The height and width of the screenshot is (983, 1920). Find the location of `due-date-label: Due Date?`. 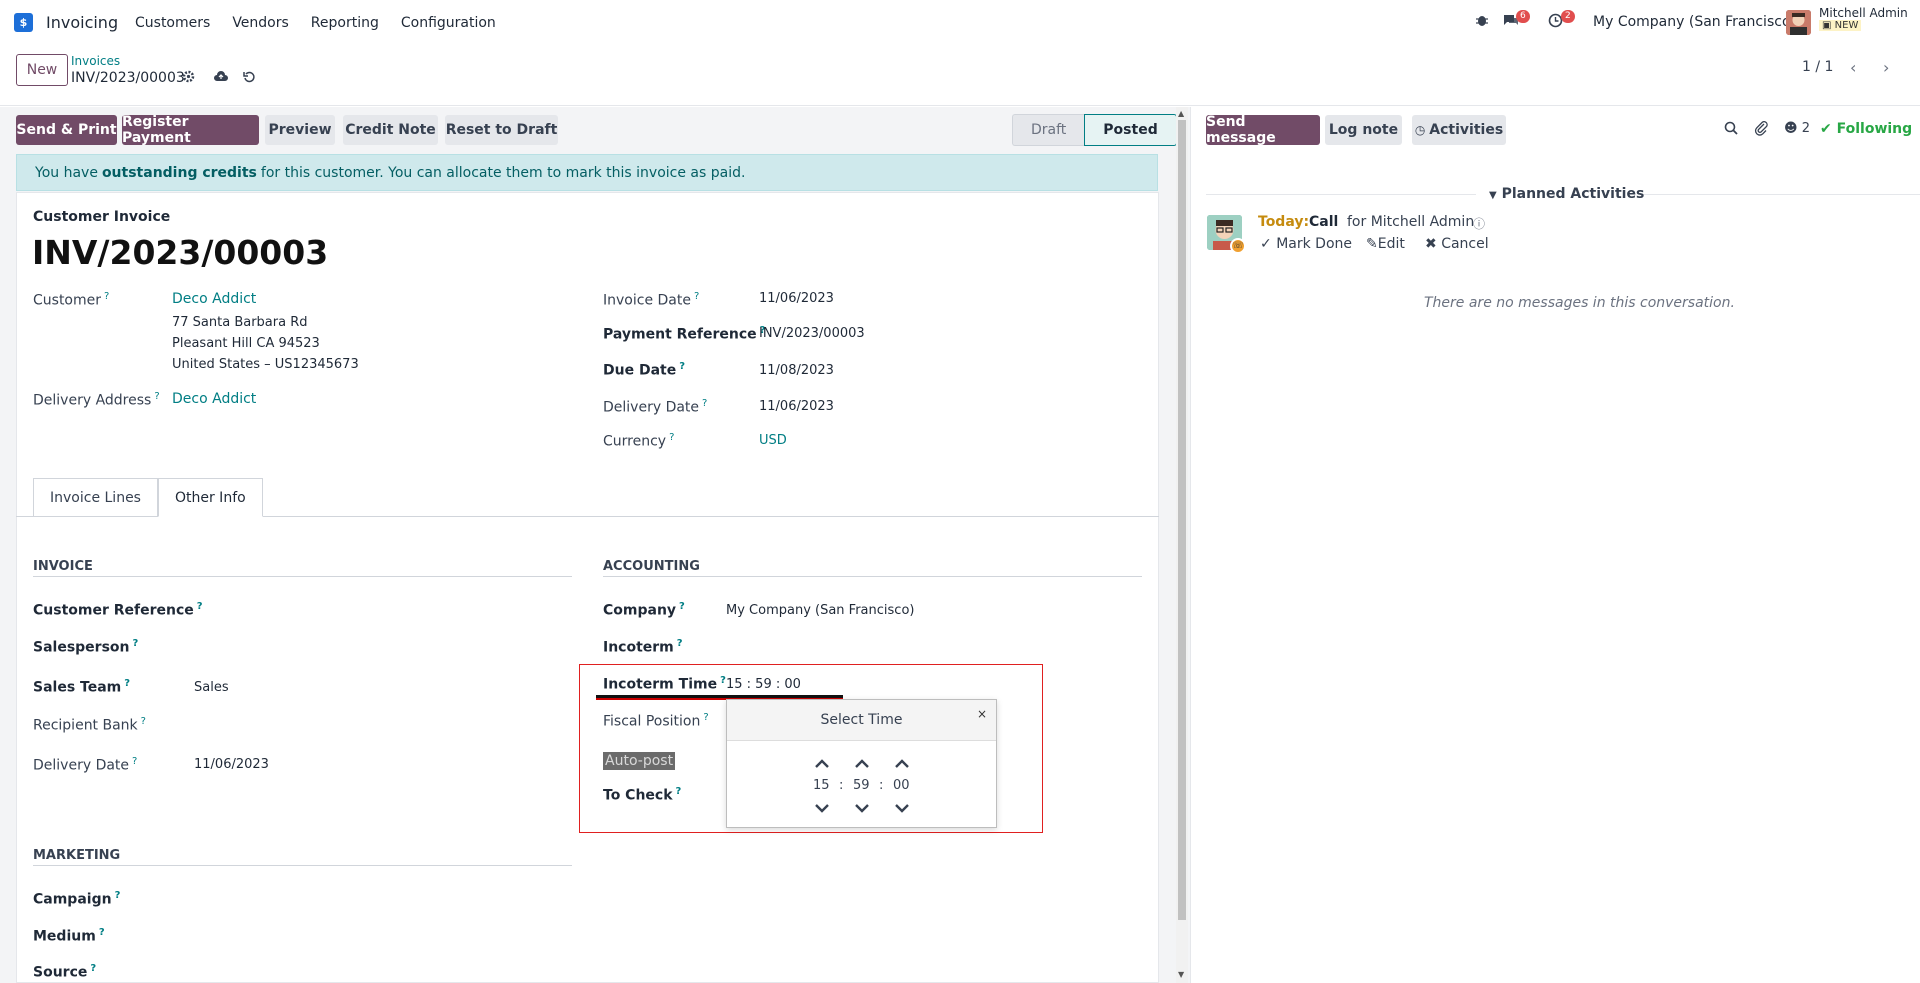

due-date-label: Due Date? is located at coordinates (644, 370).